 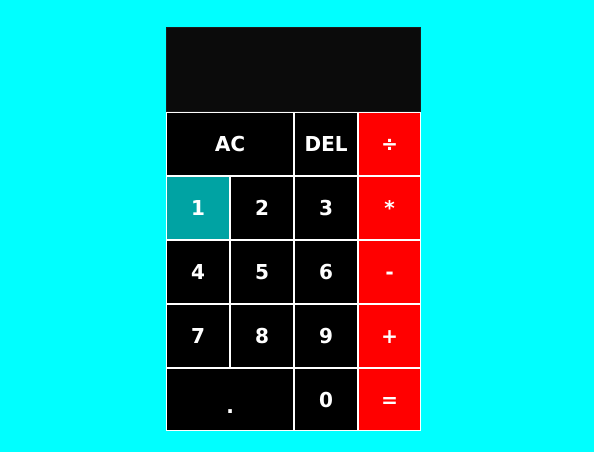 I want to click on digit-8-button: 8, so click(x=262, y=336).